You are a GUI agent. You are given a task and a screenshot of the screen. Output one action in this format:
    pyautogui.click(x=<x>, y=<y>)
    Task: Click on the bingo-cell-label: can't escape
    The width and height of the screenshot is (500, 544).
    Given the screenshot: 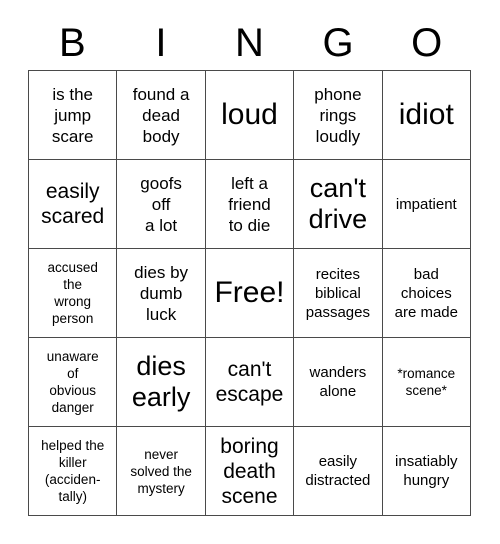 What is the action you would take?
    pyautogui.click(x=249, y=382)
    